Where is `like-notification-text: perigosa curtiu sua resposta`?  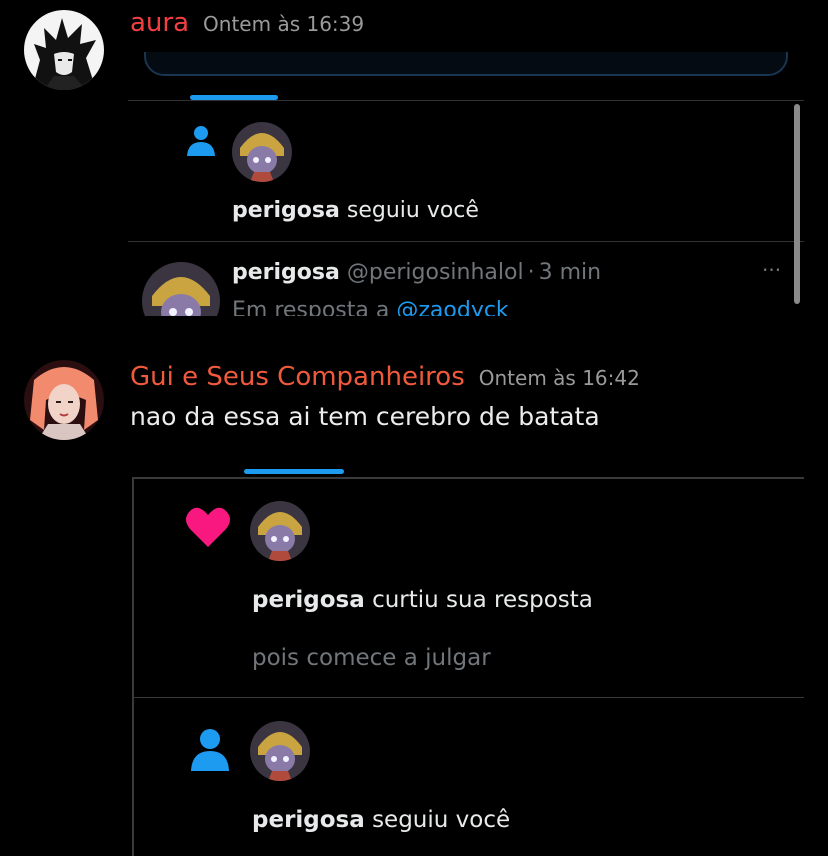 like-notification-text: perigosa curtiu sua resposta is located at coordinates (422, 600).